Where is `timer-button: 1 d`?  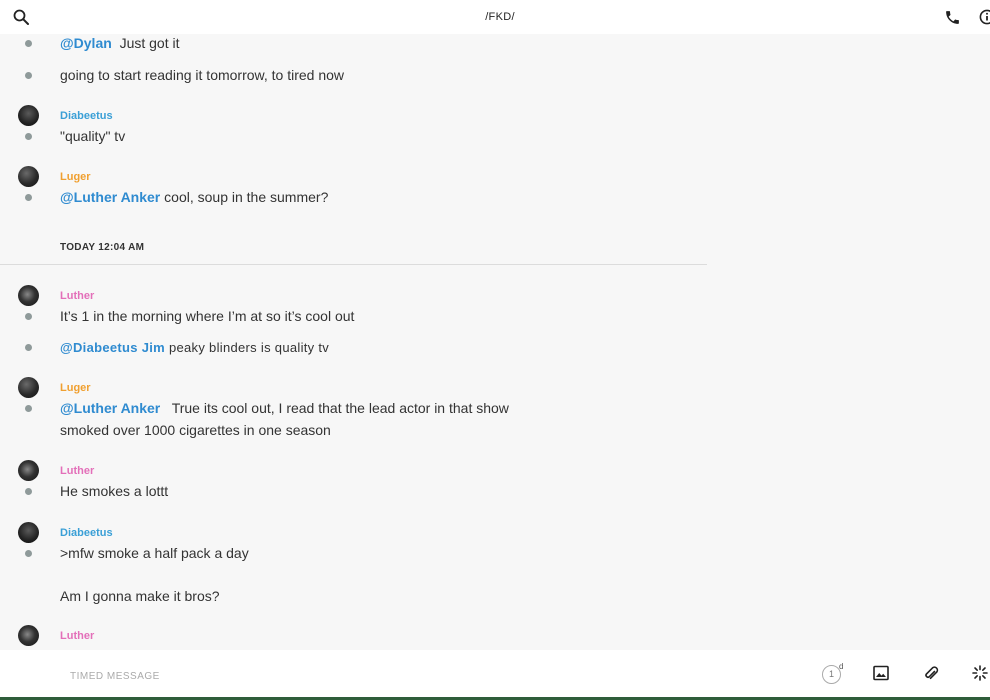
timer-button: 1 d is located at coordinates (833, 673).